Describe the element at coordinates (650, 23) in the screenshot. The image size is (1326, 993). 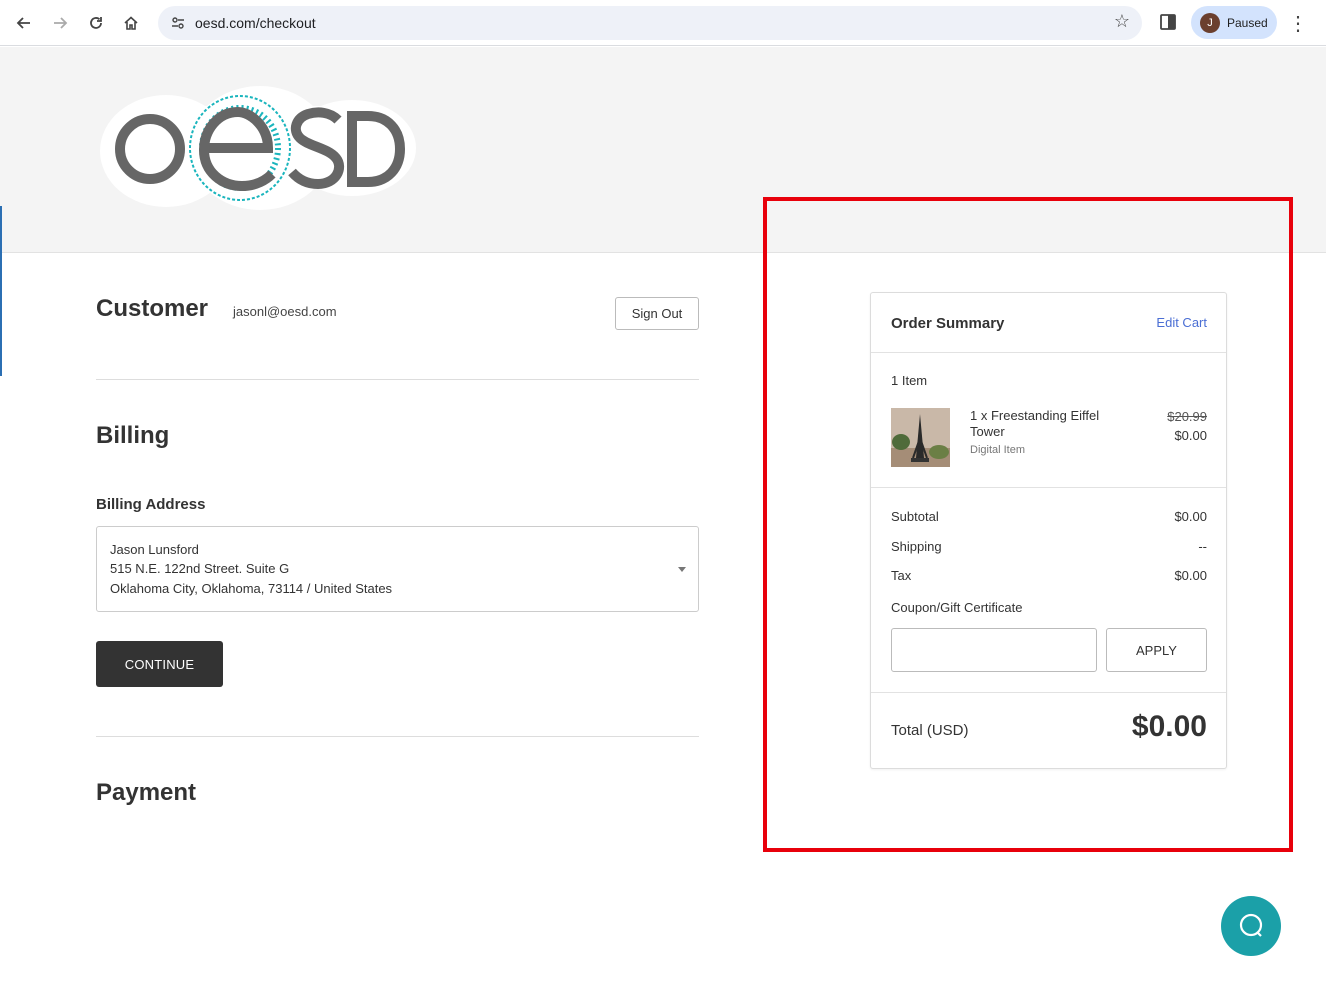
I see `address-bar: oesd.com/checkout ☆` at that location.